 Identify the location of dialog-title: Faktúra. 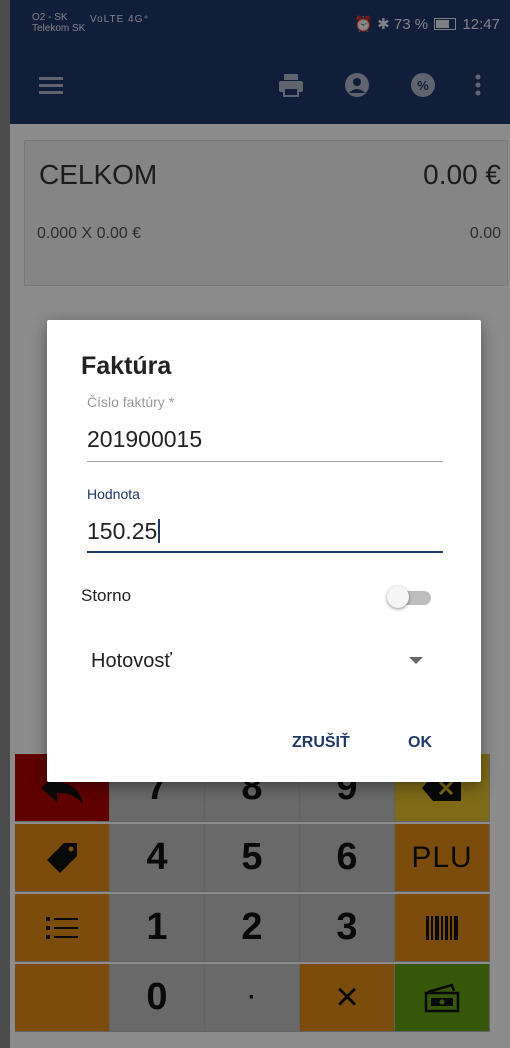
(126, 366).